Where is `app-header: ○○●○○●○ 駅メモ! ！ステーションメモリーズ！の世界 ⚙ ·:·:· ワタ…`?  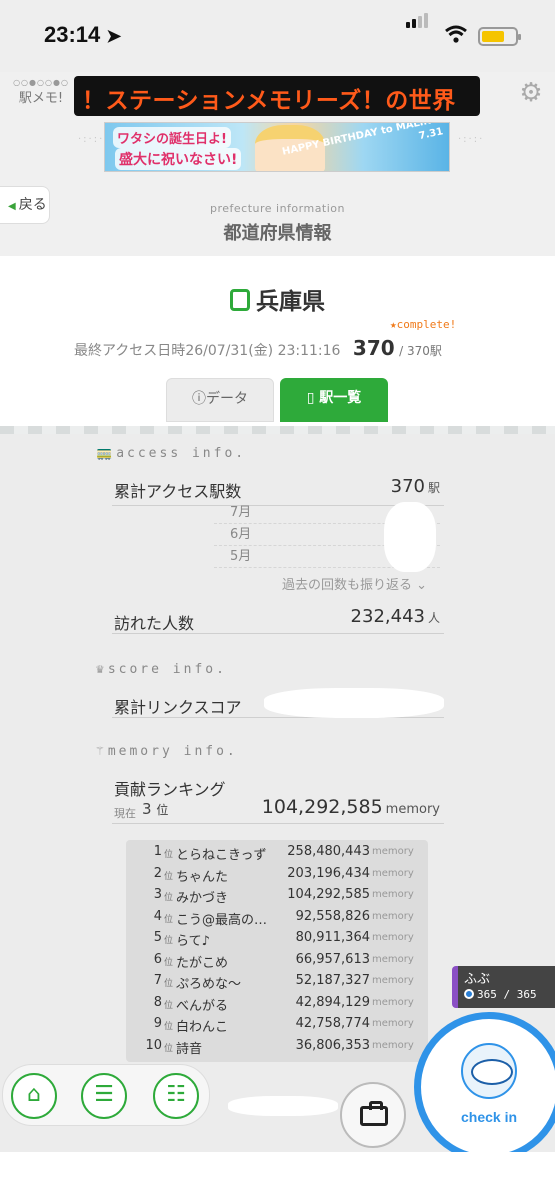 app-header: ○○●○○●○ 駅メモ! ！ステーションメモリーズ！の世界 ⚙ ·:·:· ワタ… is located at coordinates (277, 127).